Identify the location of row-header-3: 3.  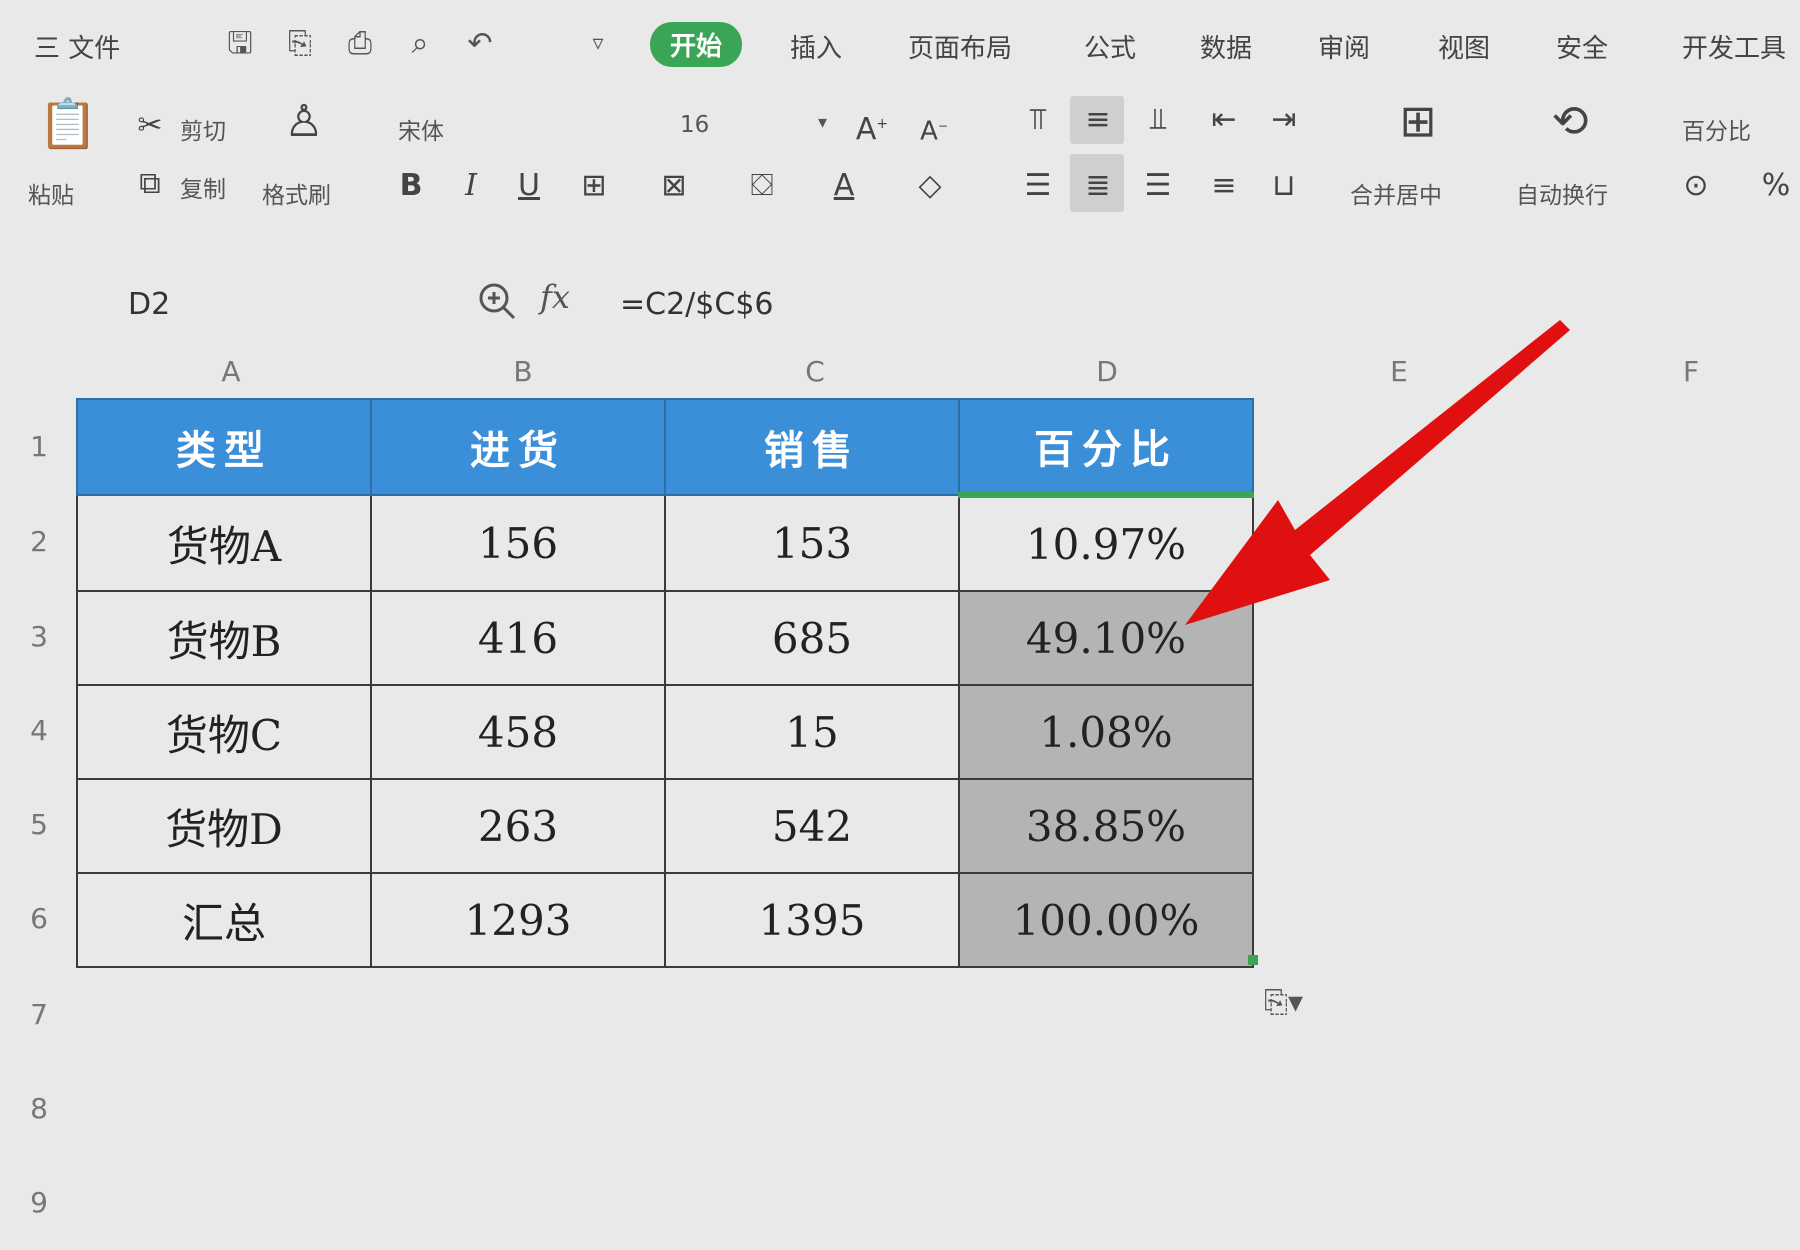
(39, 636).